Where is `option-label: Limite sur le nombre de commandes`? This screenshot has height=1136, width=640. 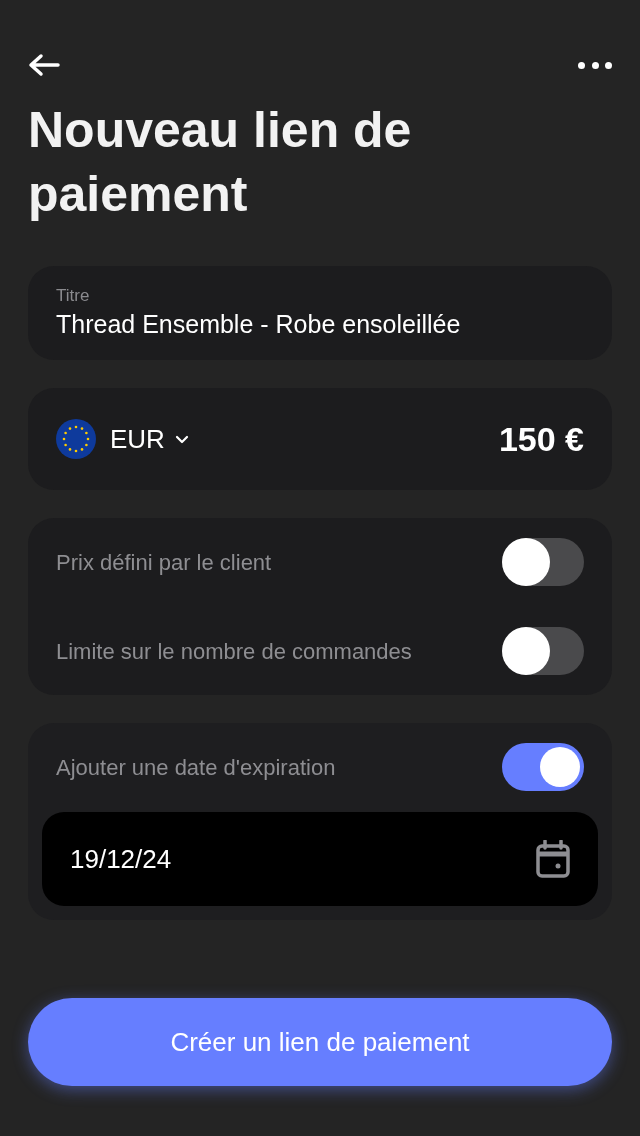
option-label: Limite sur le nombre de commandes is located at coordinates (234, 651).